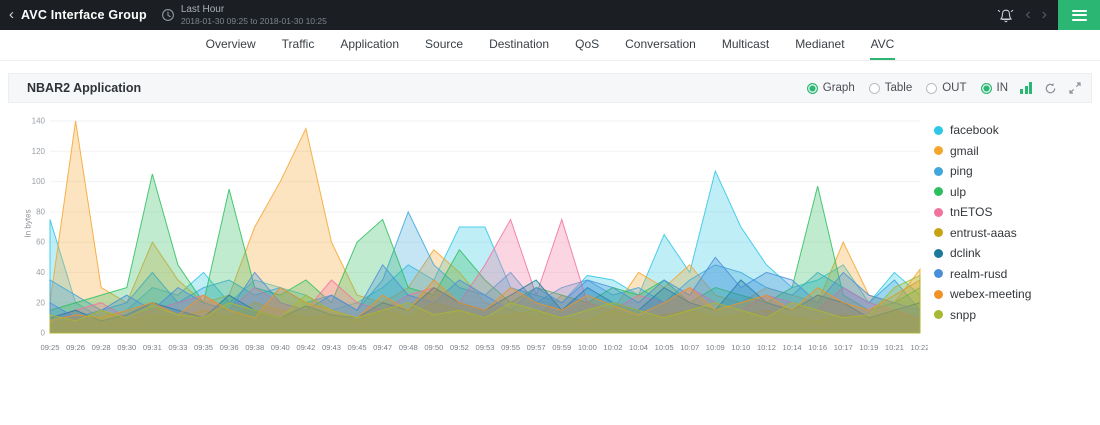 This screenshot has height=425, width=1100. What do you see at coordinates (964, 150) in the screenshot?
I see `legend-label: gmail` at bounding box center [964, 150].